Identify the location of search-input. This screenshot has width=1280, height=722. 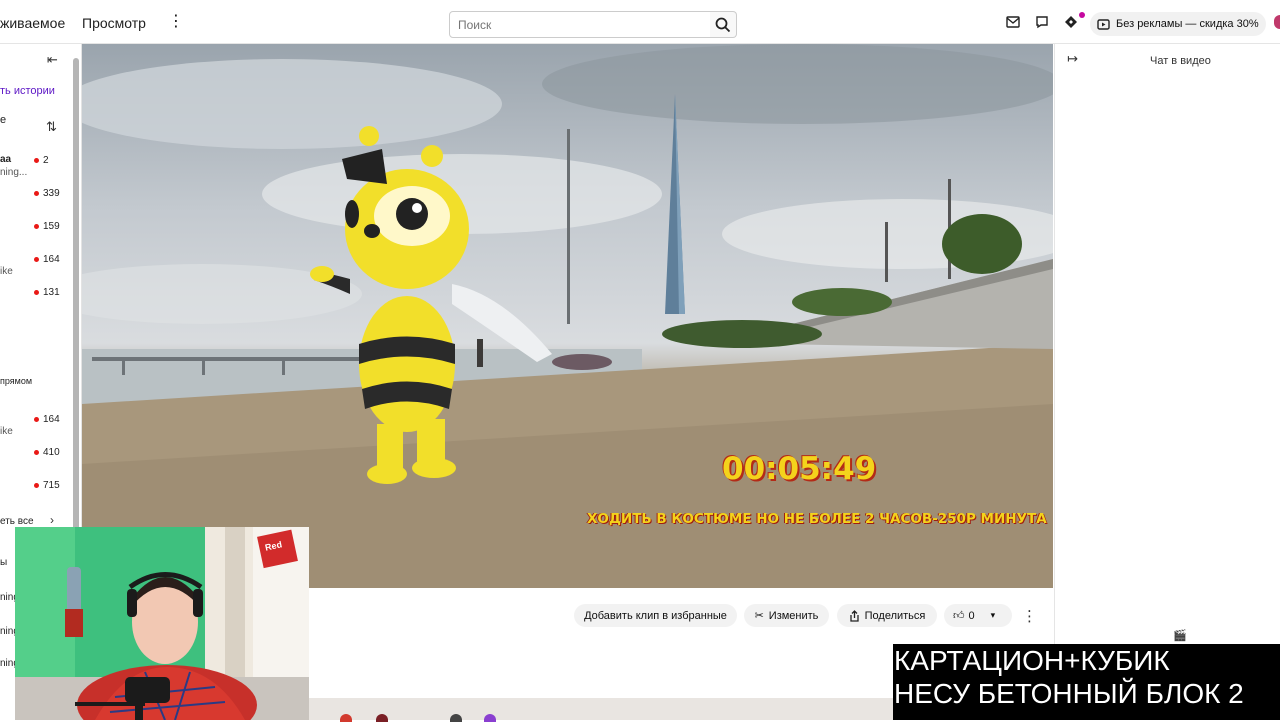
(580, 24).